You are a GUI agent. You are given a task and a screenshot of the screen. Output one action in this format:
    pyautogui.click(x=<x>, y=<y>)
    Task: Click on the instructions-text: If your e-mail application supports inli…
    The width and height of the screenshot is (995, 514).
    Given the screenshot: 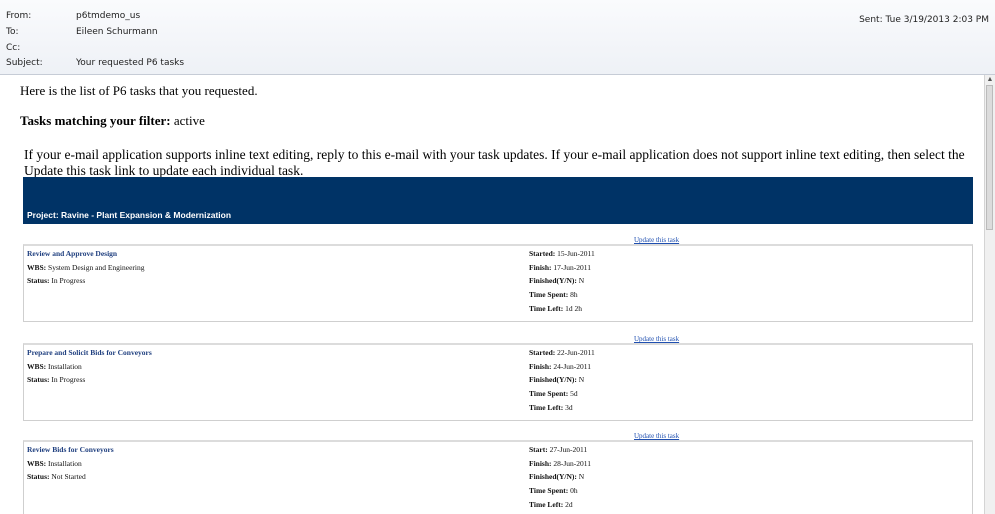 What is the action you would take?
    pyautogui.click(x=494, y=162)
    